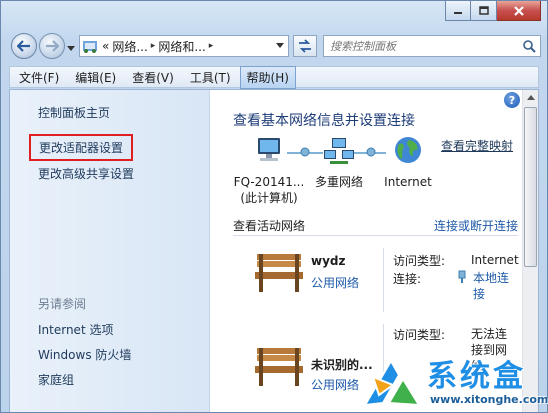  I want to click on globe-icon, so click(408, 150).